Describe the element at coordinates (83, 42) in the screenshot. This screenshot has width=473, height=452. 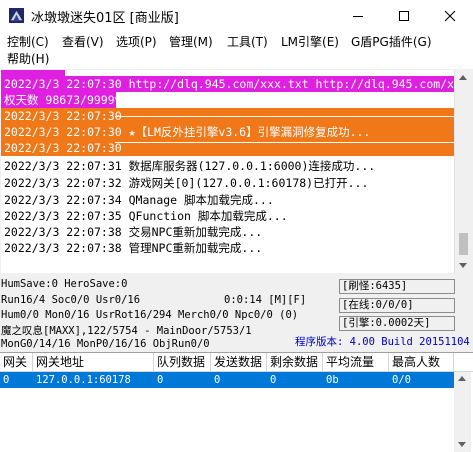
I see `menu-view: 查看(V)` at that location.